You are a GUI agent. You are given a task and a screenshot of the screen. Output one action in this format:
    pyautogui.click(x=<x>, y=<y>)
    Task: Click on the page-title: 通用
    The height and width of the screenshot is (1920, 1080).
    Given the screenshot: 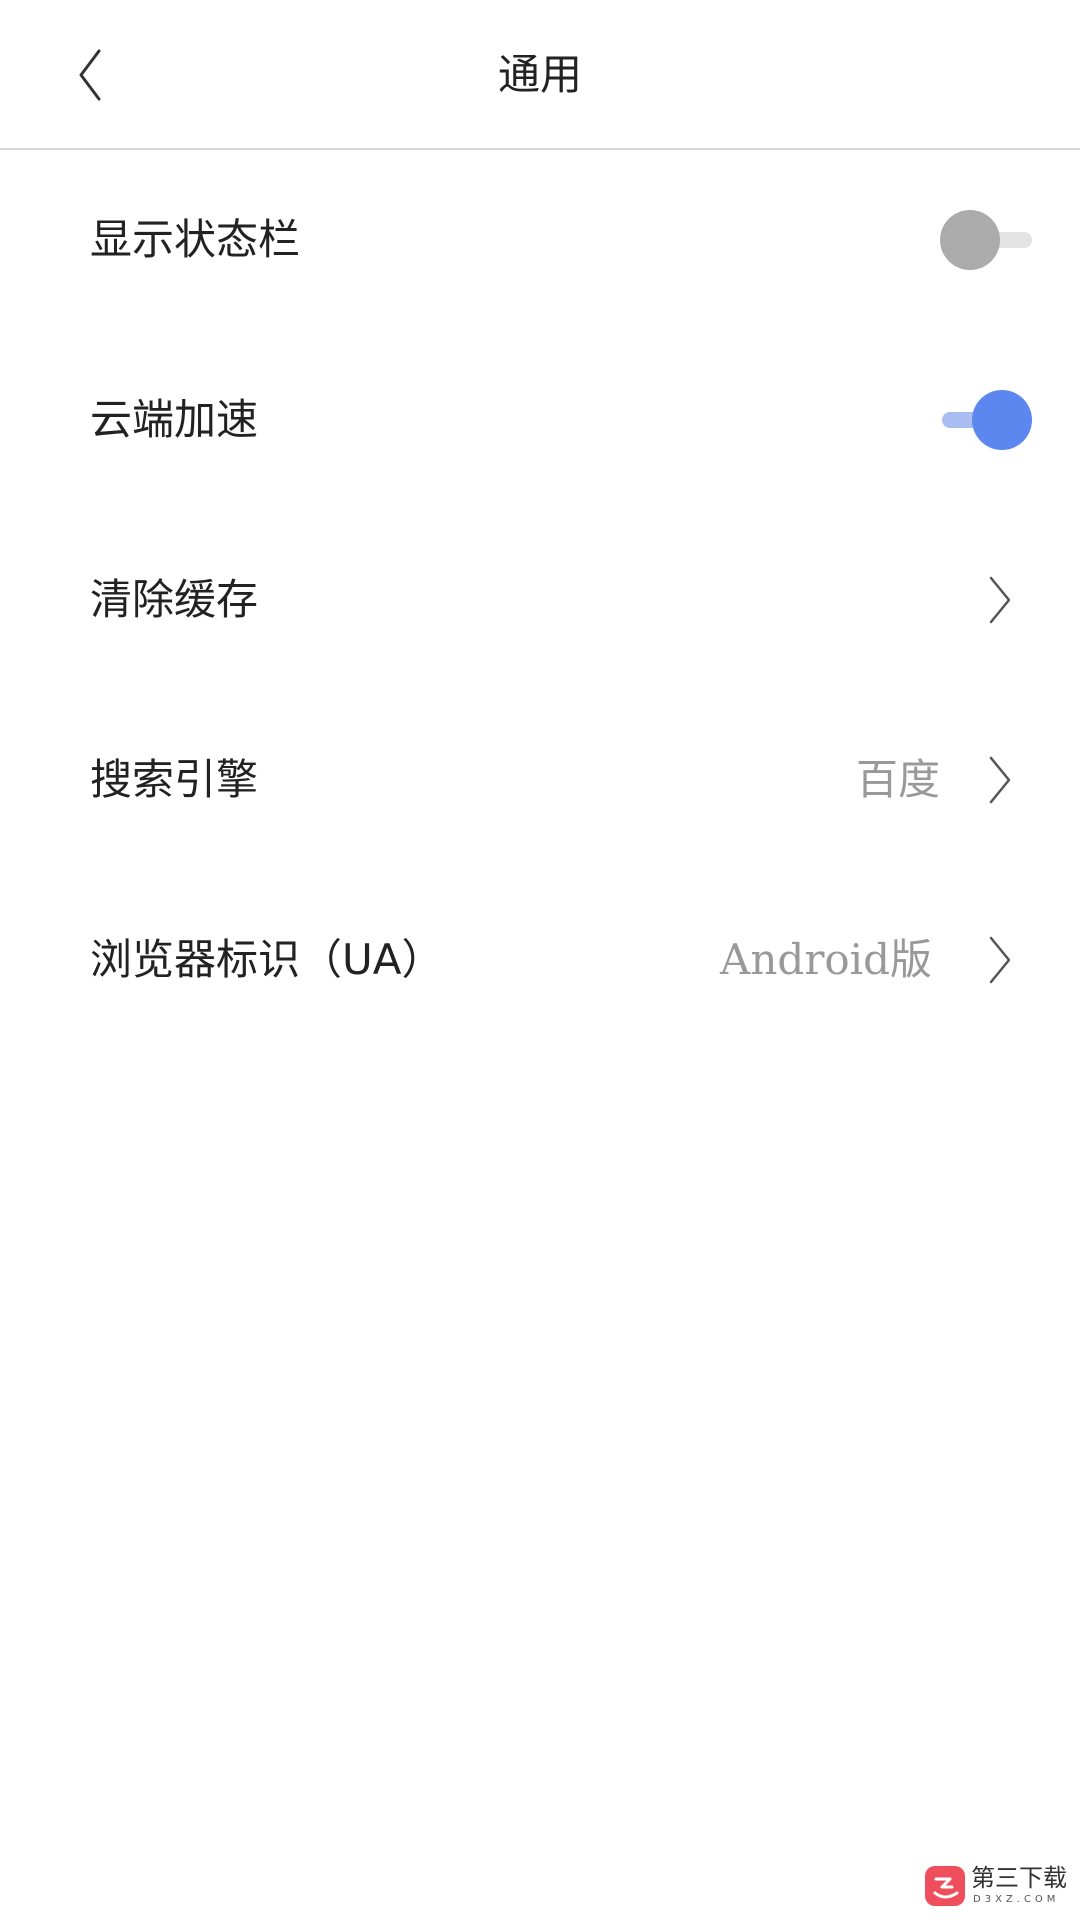 What is the action you would take?
    pyautogui.click(x=539, y=74)
    